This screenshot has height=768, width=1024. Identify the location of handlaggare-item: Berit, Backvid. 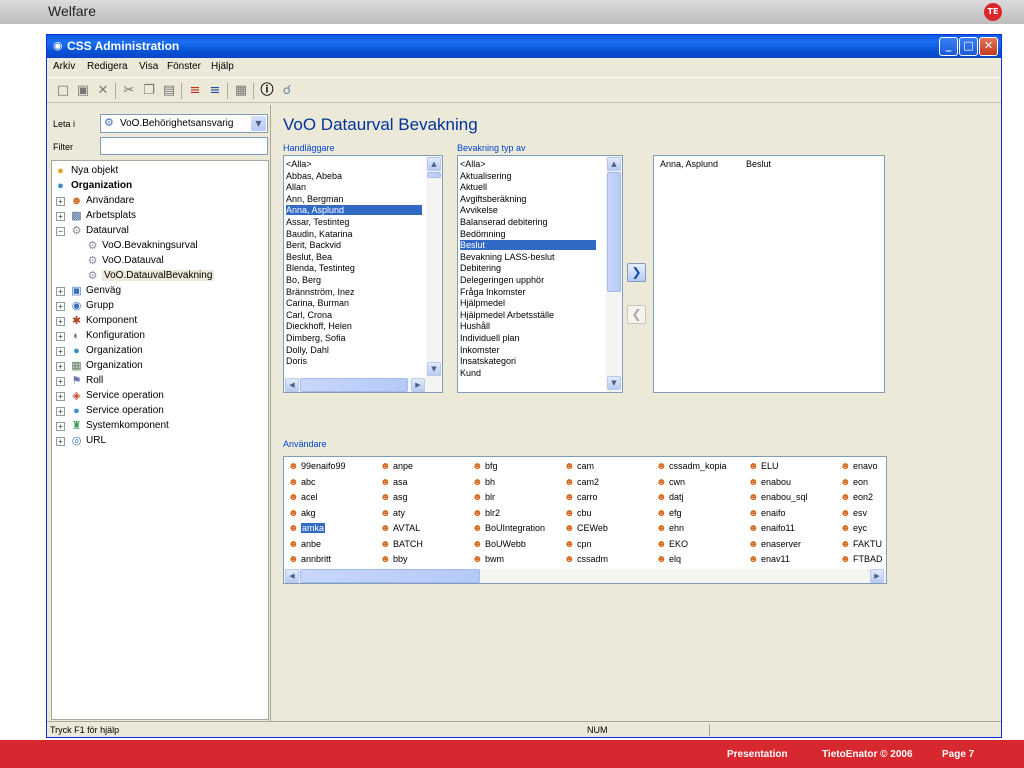
(354, 245).